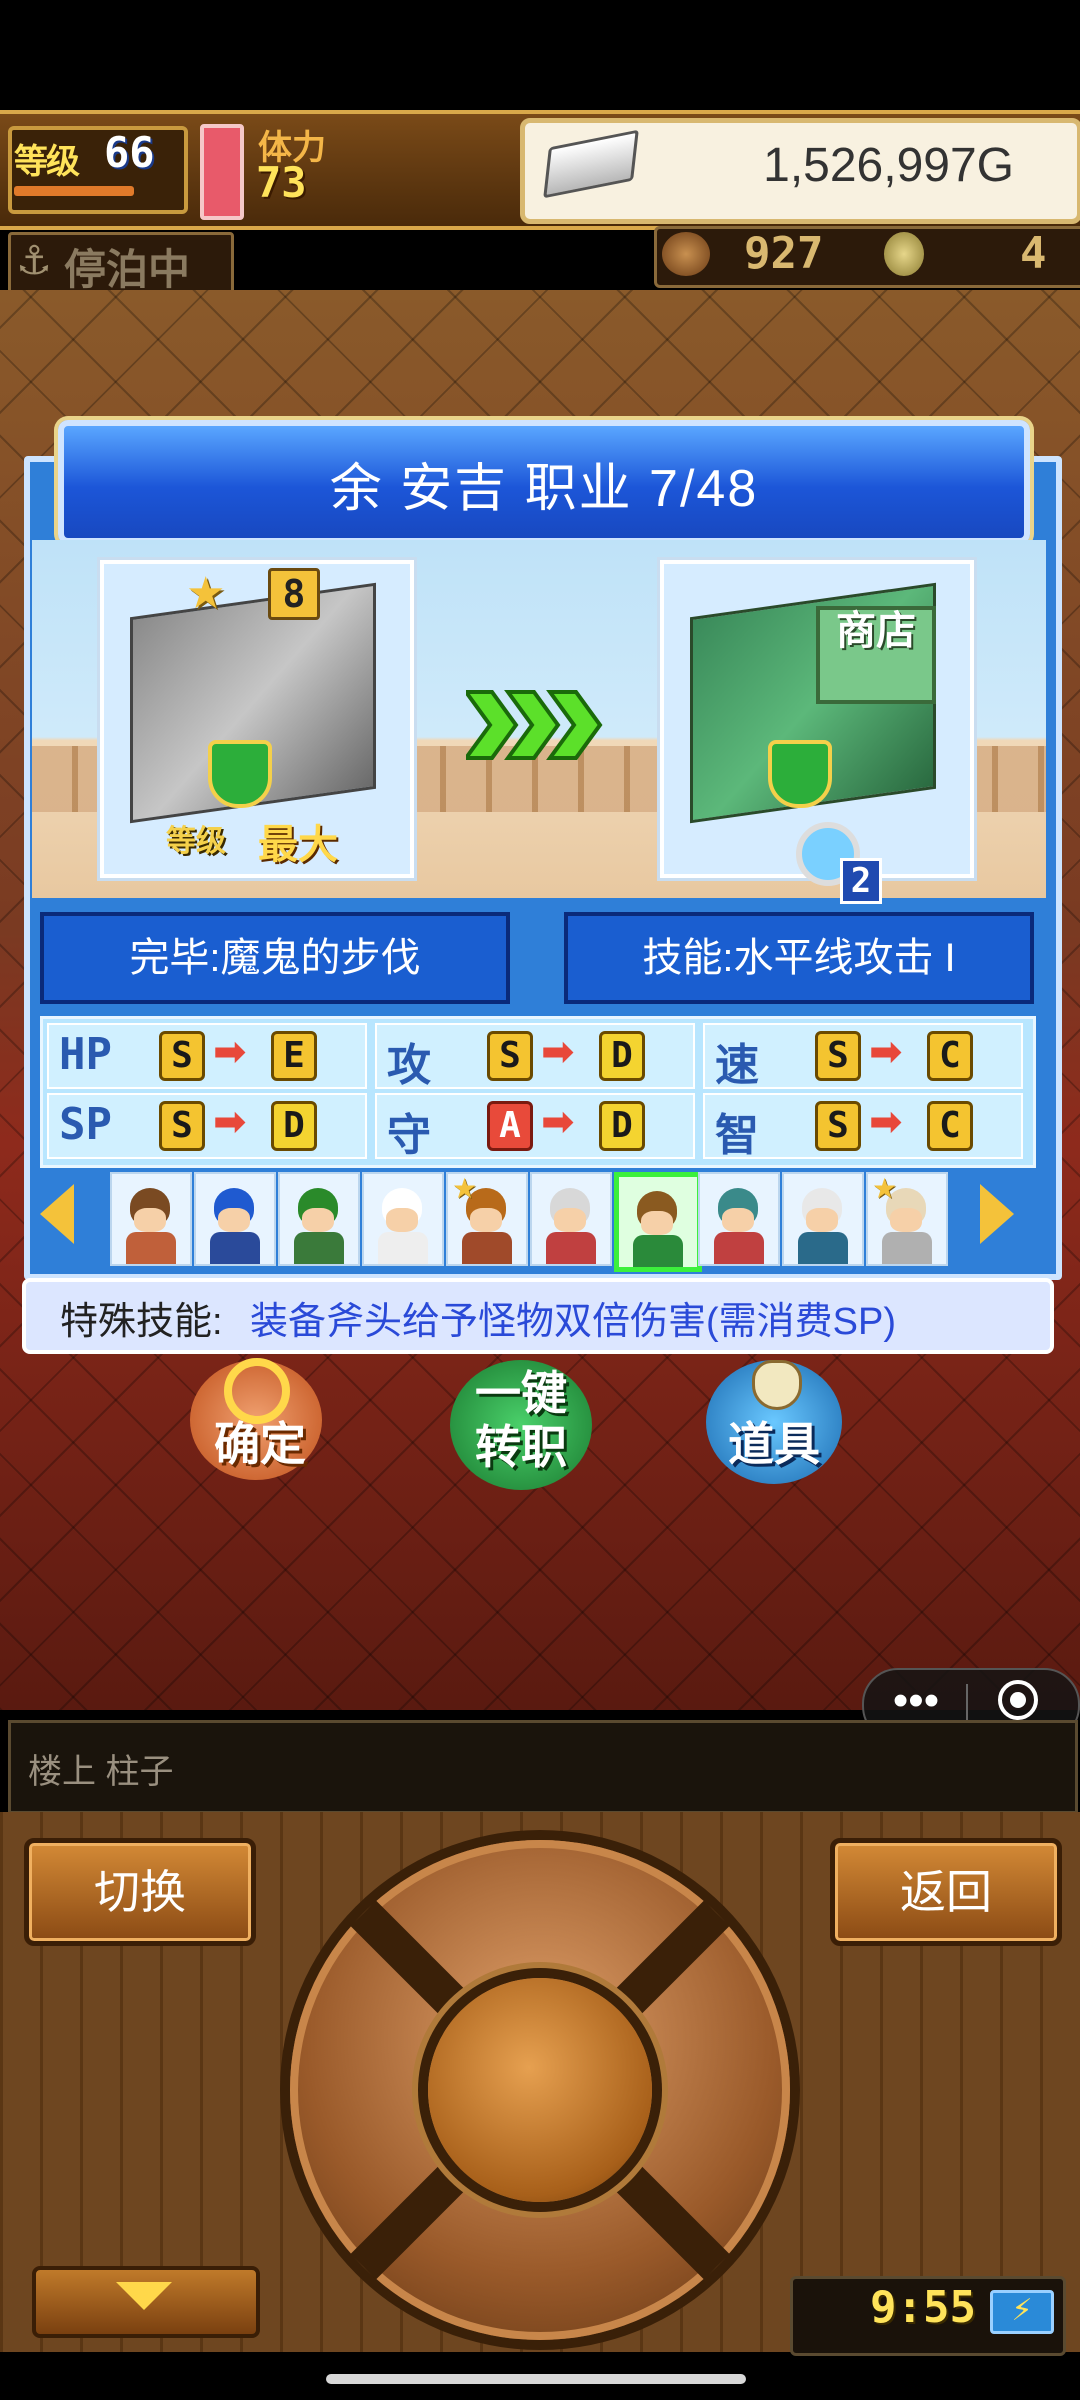 This screenshot has height=2400, width=1080. What do you see at coordinates (544, 489) in the screenshot?
I see `dialog-title: 余 安吉 职业 7/48` at bounding box center [544, 489].